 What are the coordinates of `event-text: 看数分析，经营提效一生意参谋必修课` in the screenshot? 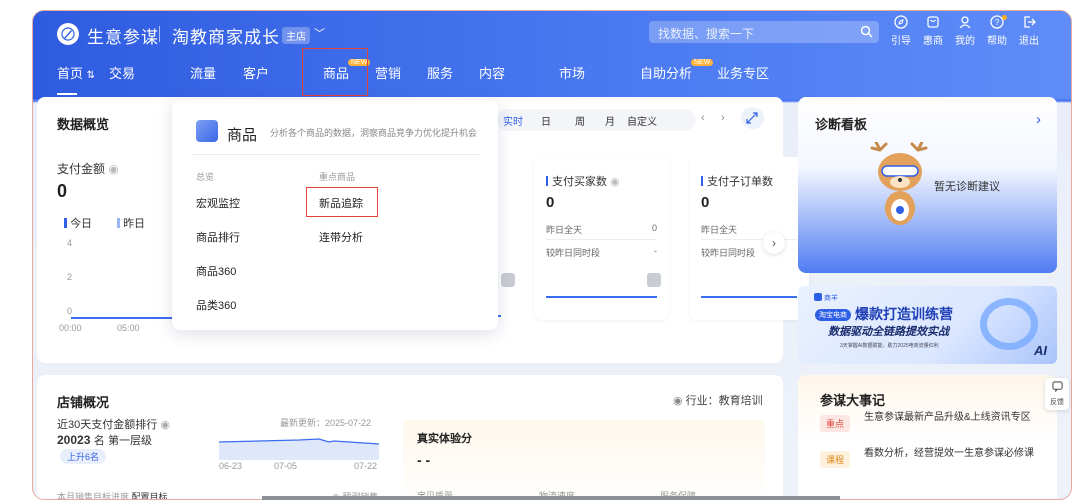 It's located at (953, 454).